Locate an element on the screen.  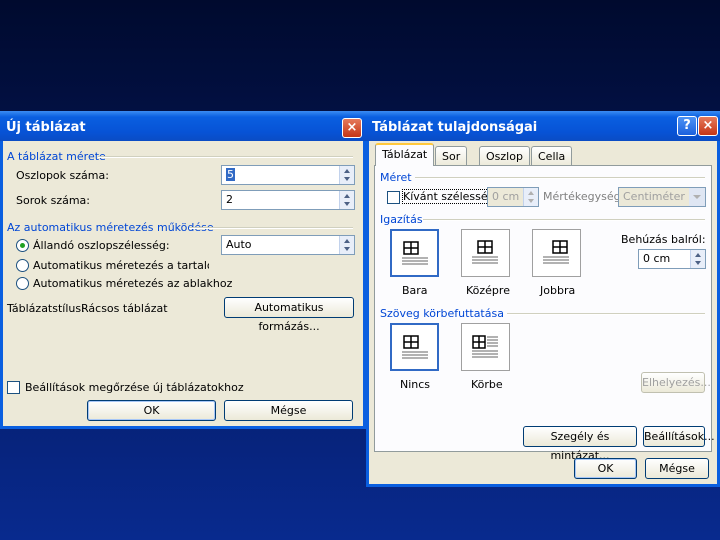
unit-label: Mértékegység: is located at coordinates (584, 196).